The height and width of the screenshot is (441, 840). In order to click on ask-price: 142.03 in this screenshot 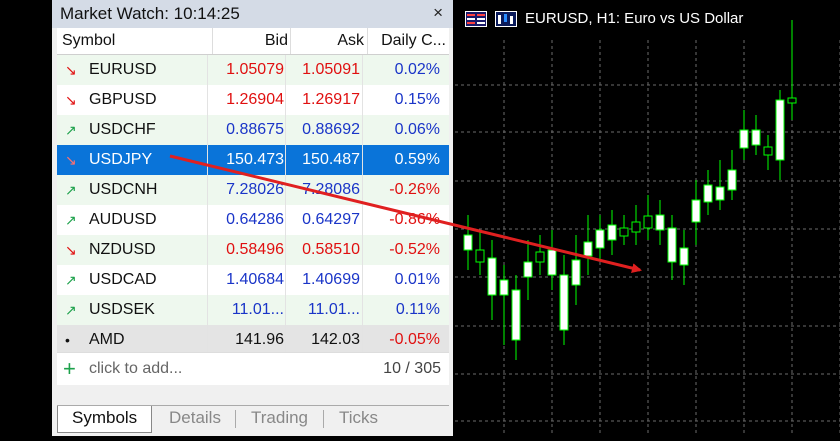, I will do `click(335, 339)`.